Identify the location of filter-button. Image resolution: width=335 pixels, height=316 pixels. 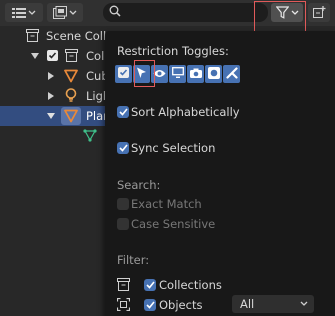
(287, 12).